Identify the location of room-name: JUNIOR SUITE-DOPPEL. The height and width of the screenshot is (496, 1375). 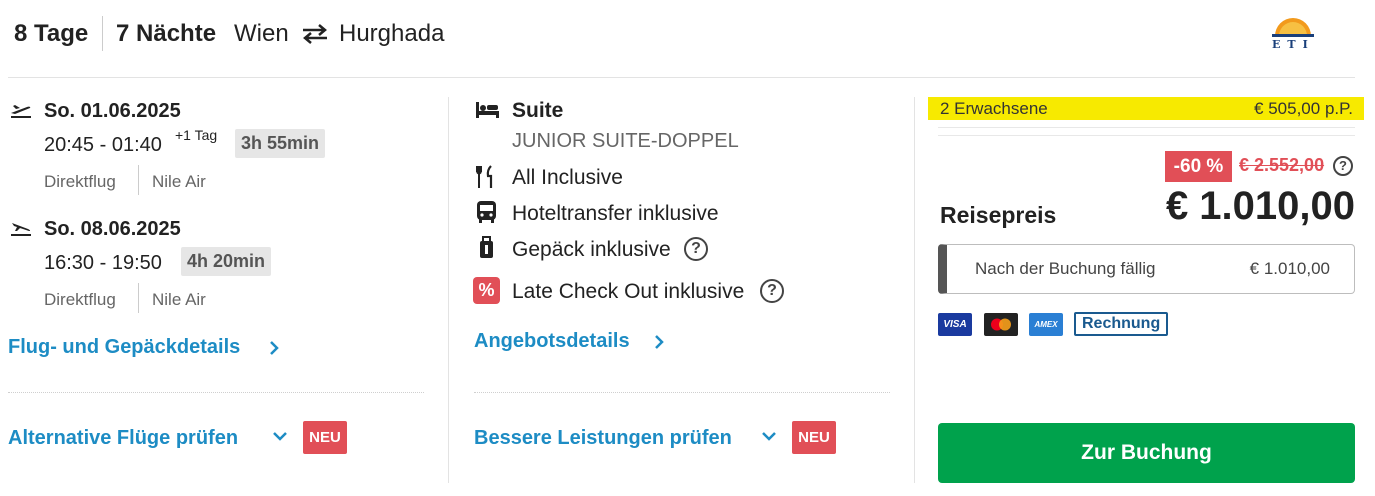
(625, 141).